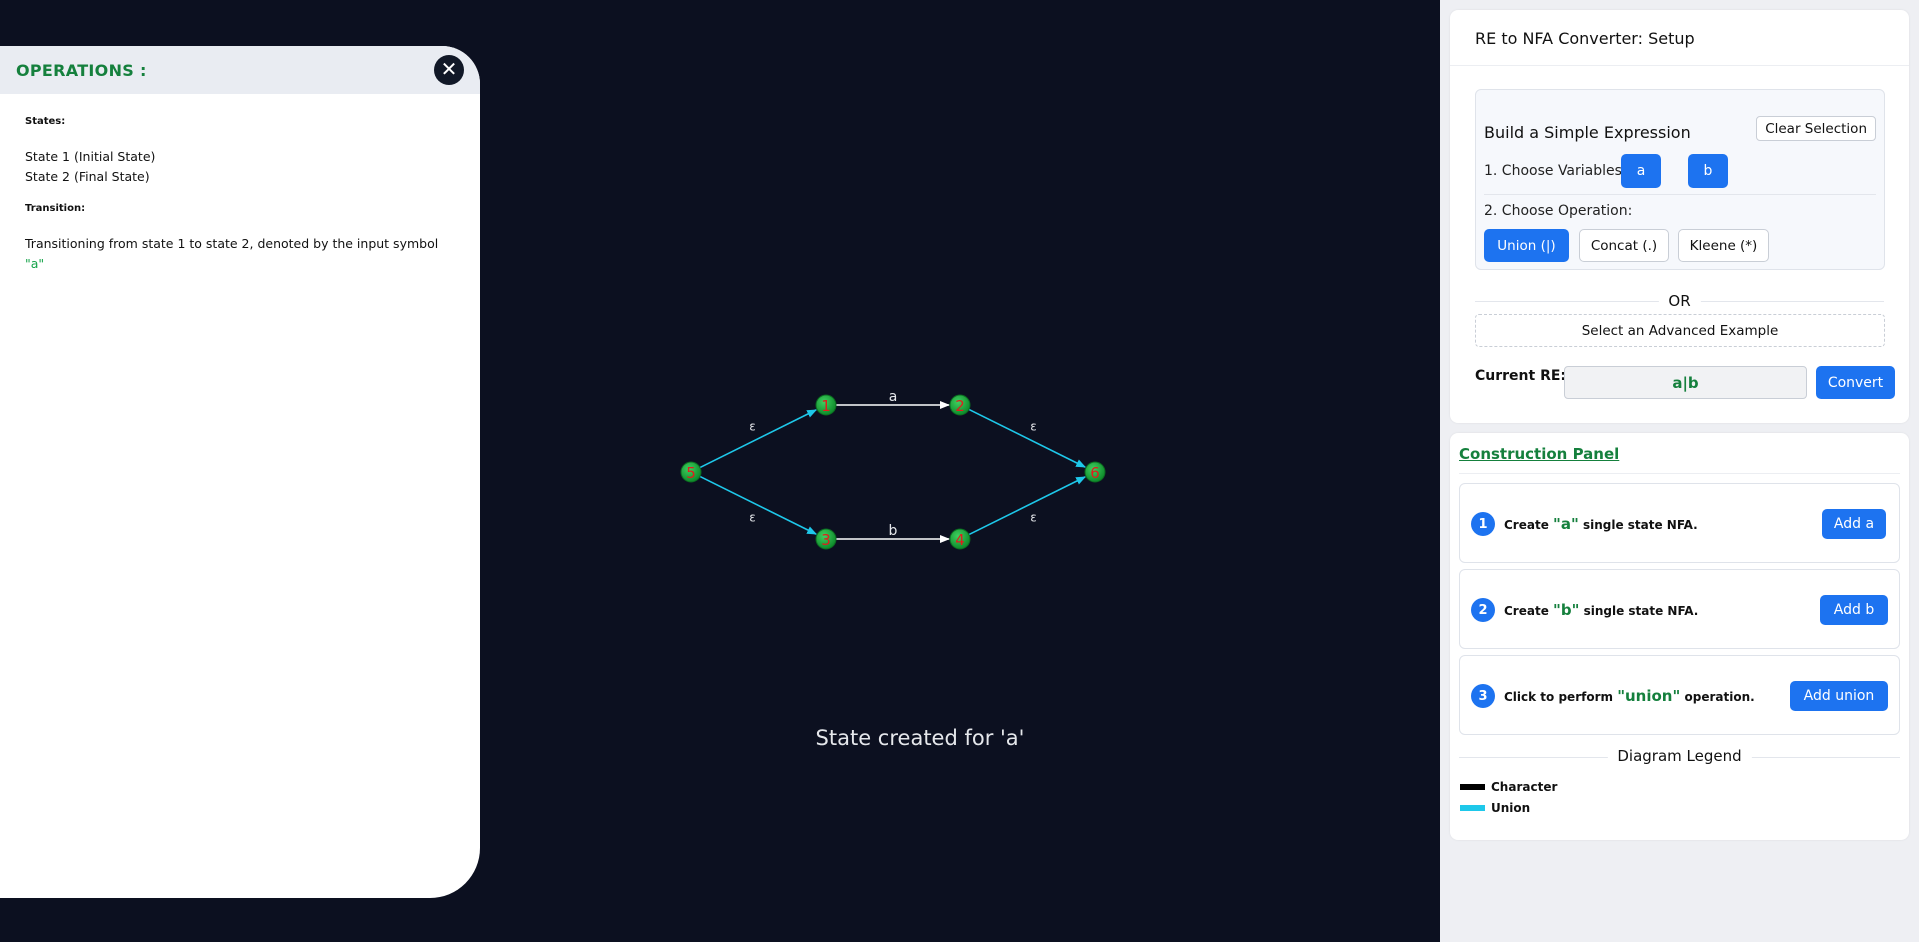  I want to click on legend-swatch-character, so click(1472, 787).